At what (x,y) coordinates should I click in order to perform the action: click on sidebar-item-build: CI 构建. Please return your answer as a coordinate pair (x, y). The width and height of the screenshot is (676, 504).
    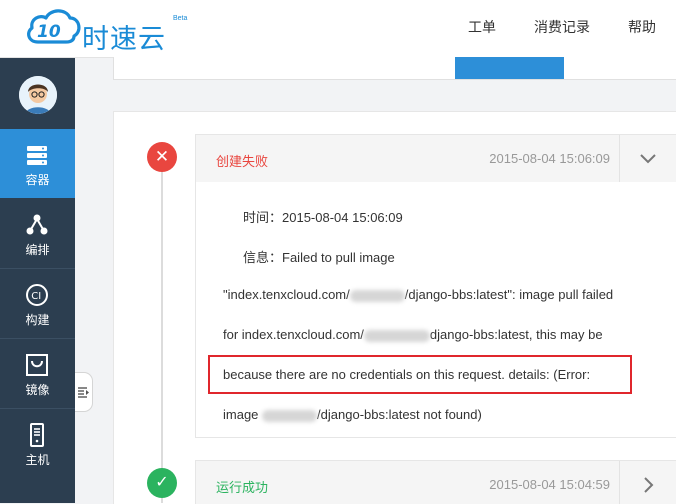
    Looking at the image, I should click on (37, 303).